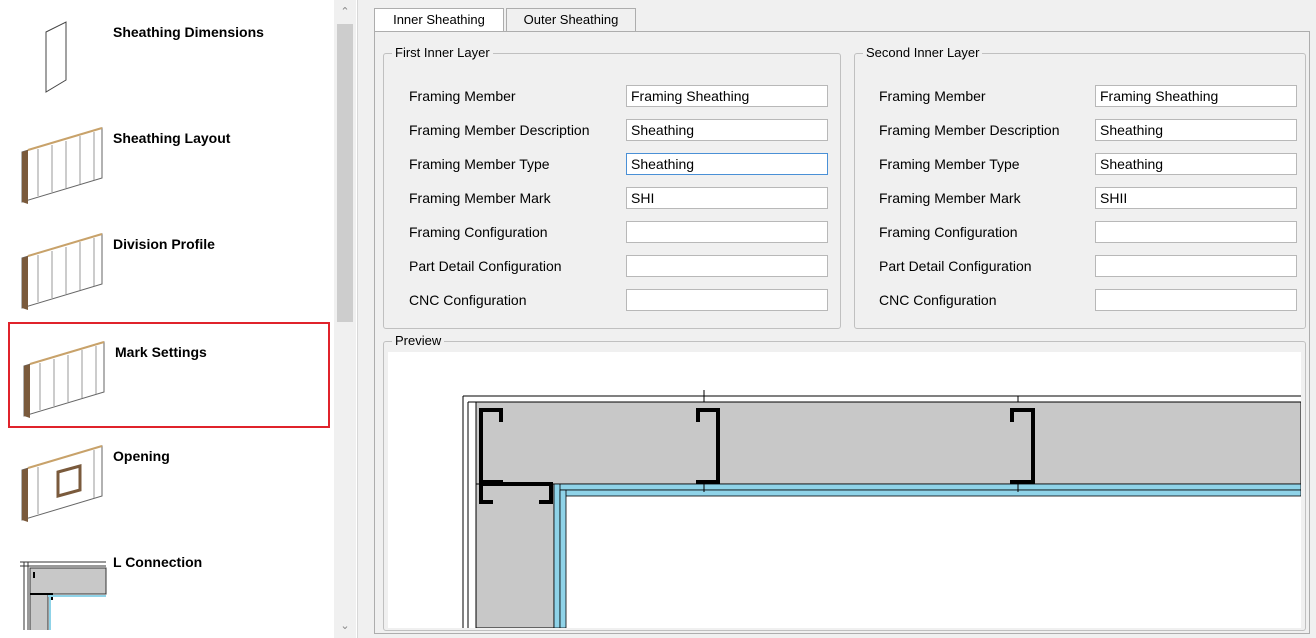 Image resolution: width=1316 pixels, height=638 pixels. Describe the element at coordinates (923, 52) in the screenshot. I see `group-title: Second Inner Layer` at that location.